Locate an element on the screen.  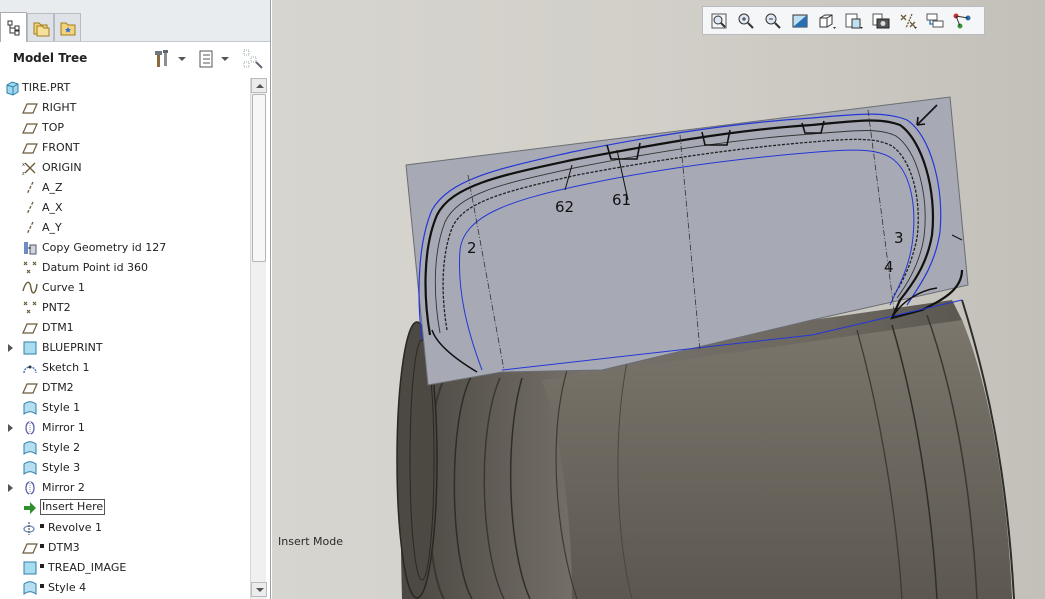
zoom-out-icon is located at coordinates (773, 21).